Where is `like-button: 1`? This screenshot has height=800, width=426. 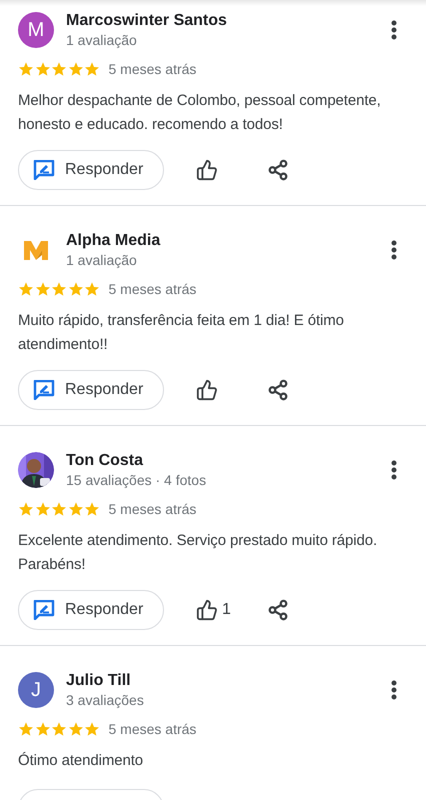
like-button: 1 is located at coordinates (213, 610).